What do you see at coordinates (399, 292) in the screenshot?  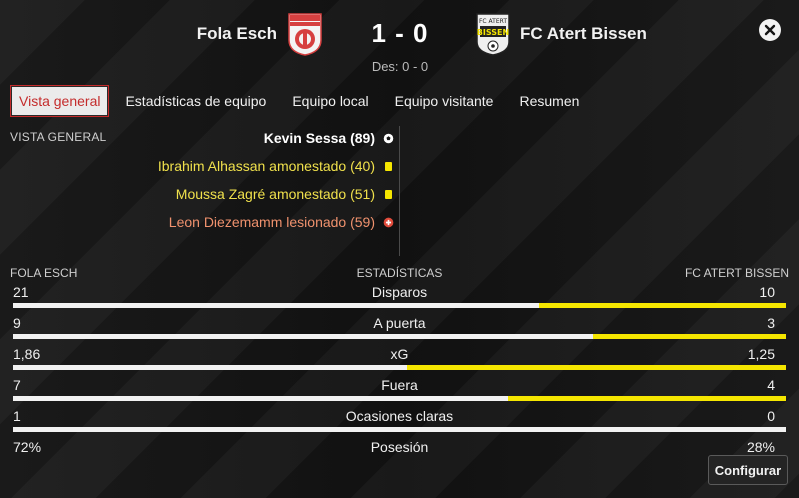 I see `stat-name: Disparos` at bounding box center [399, 292].